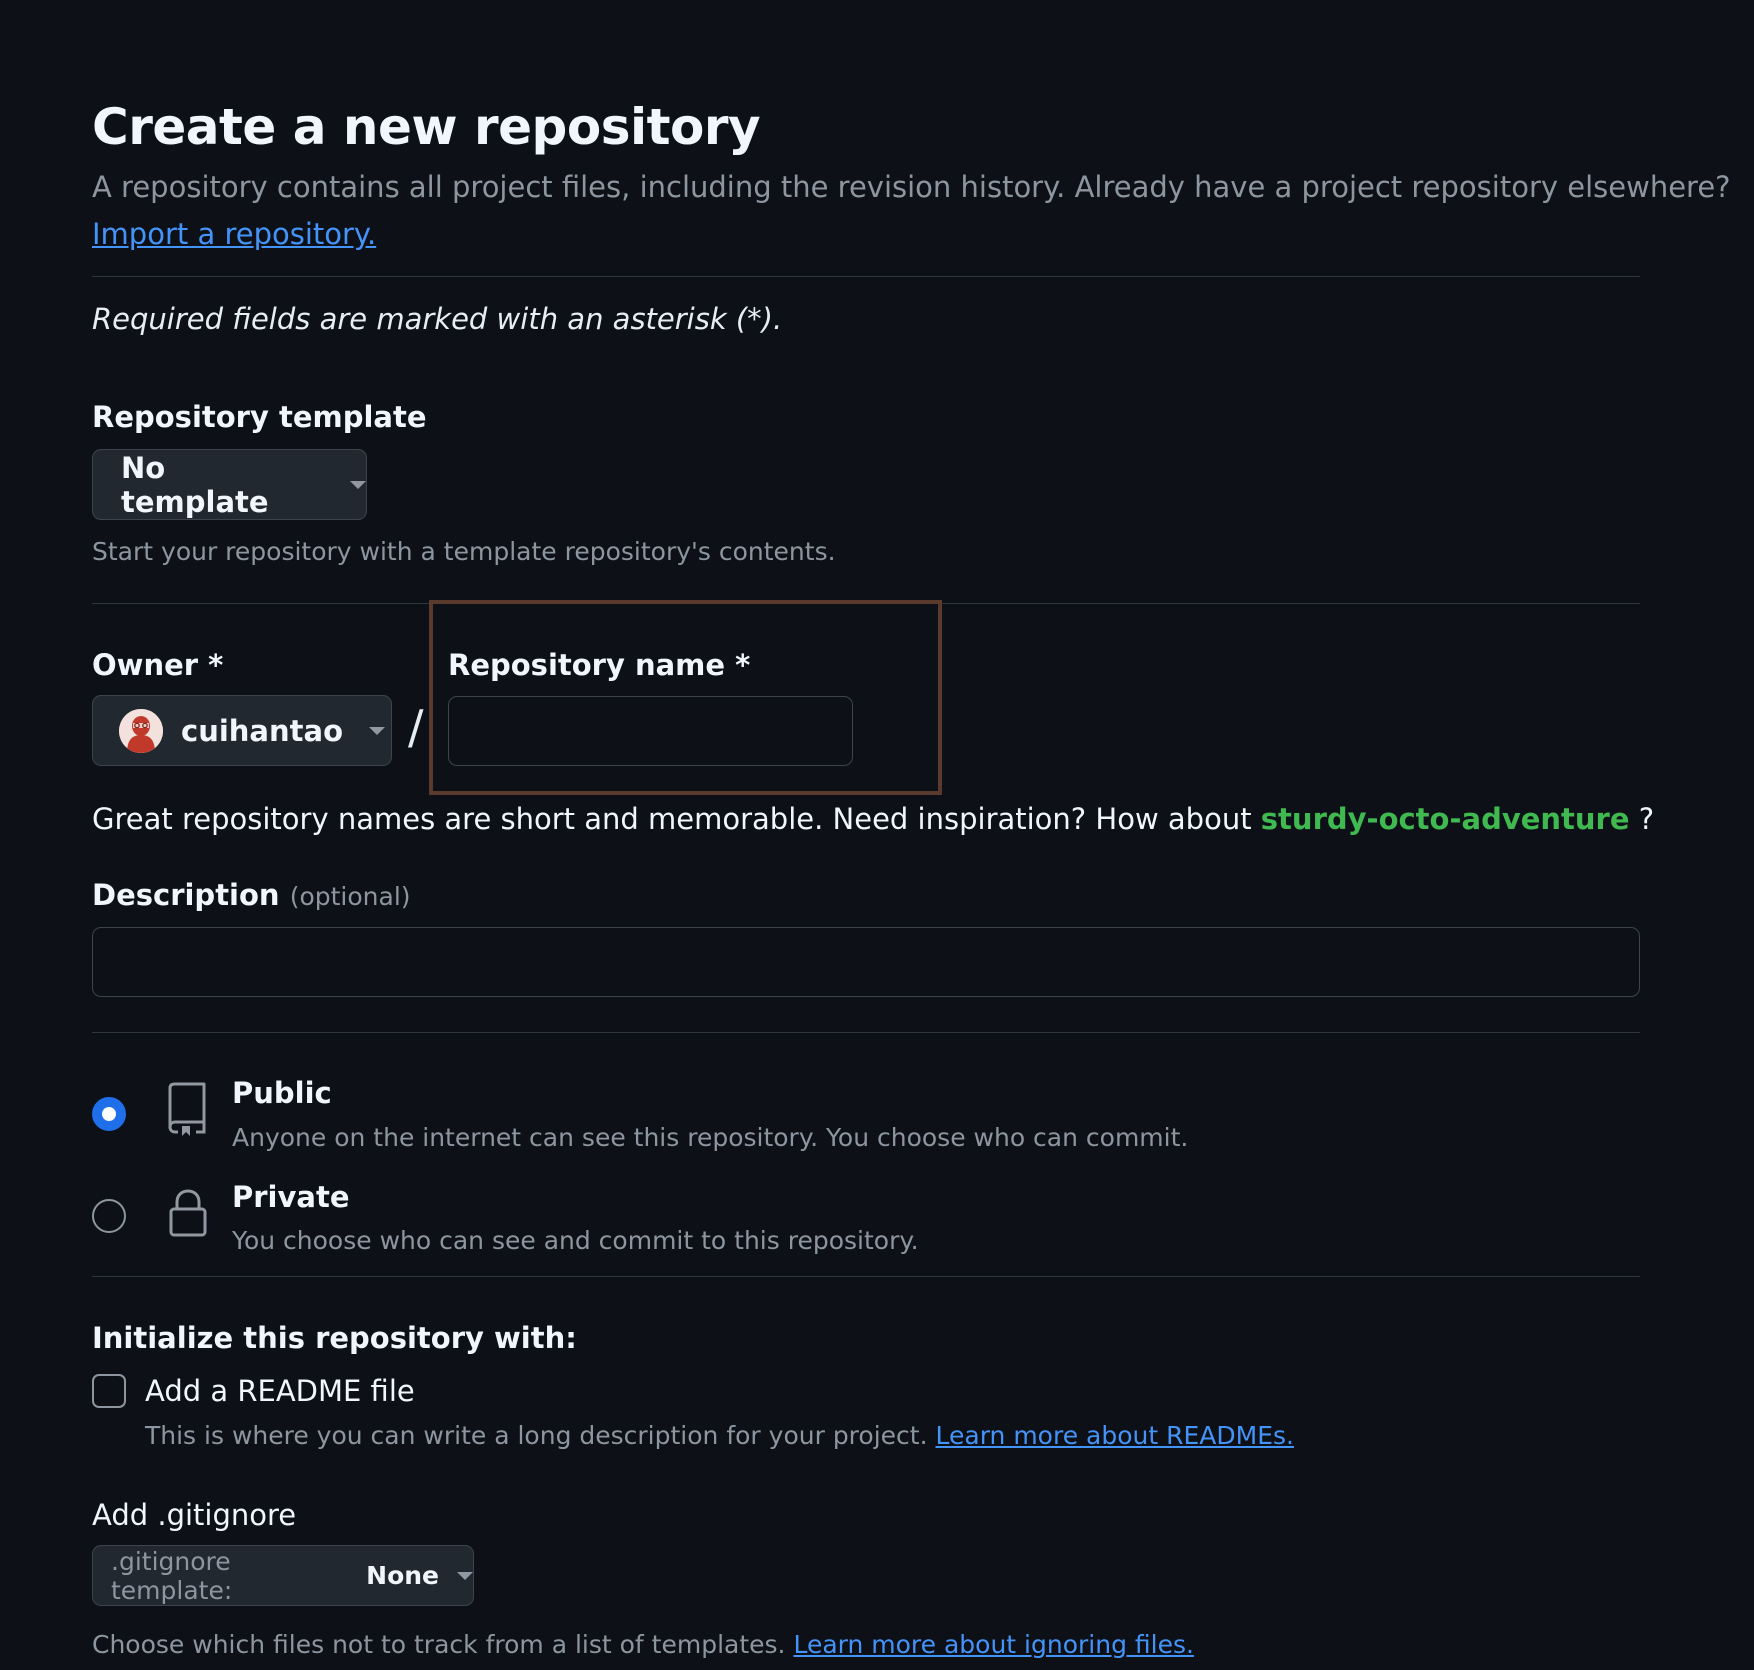  I want to click on page-title: Create a new repository, so click(426, 127).